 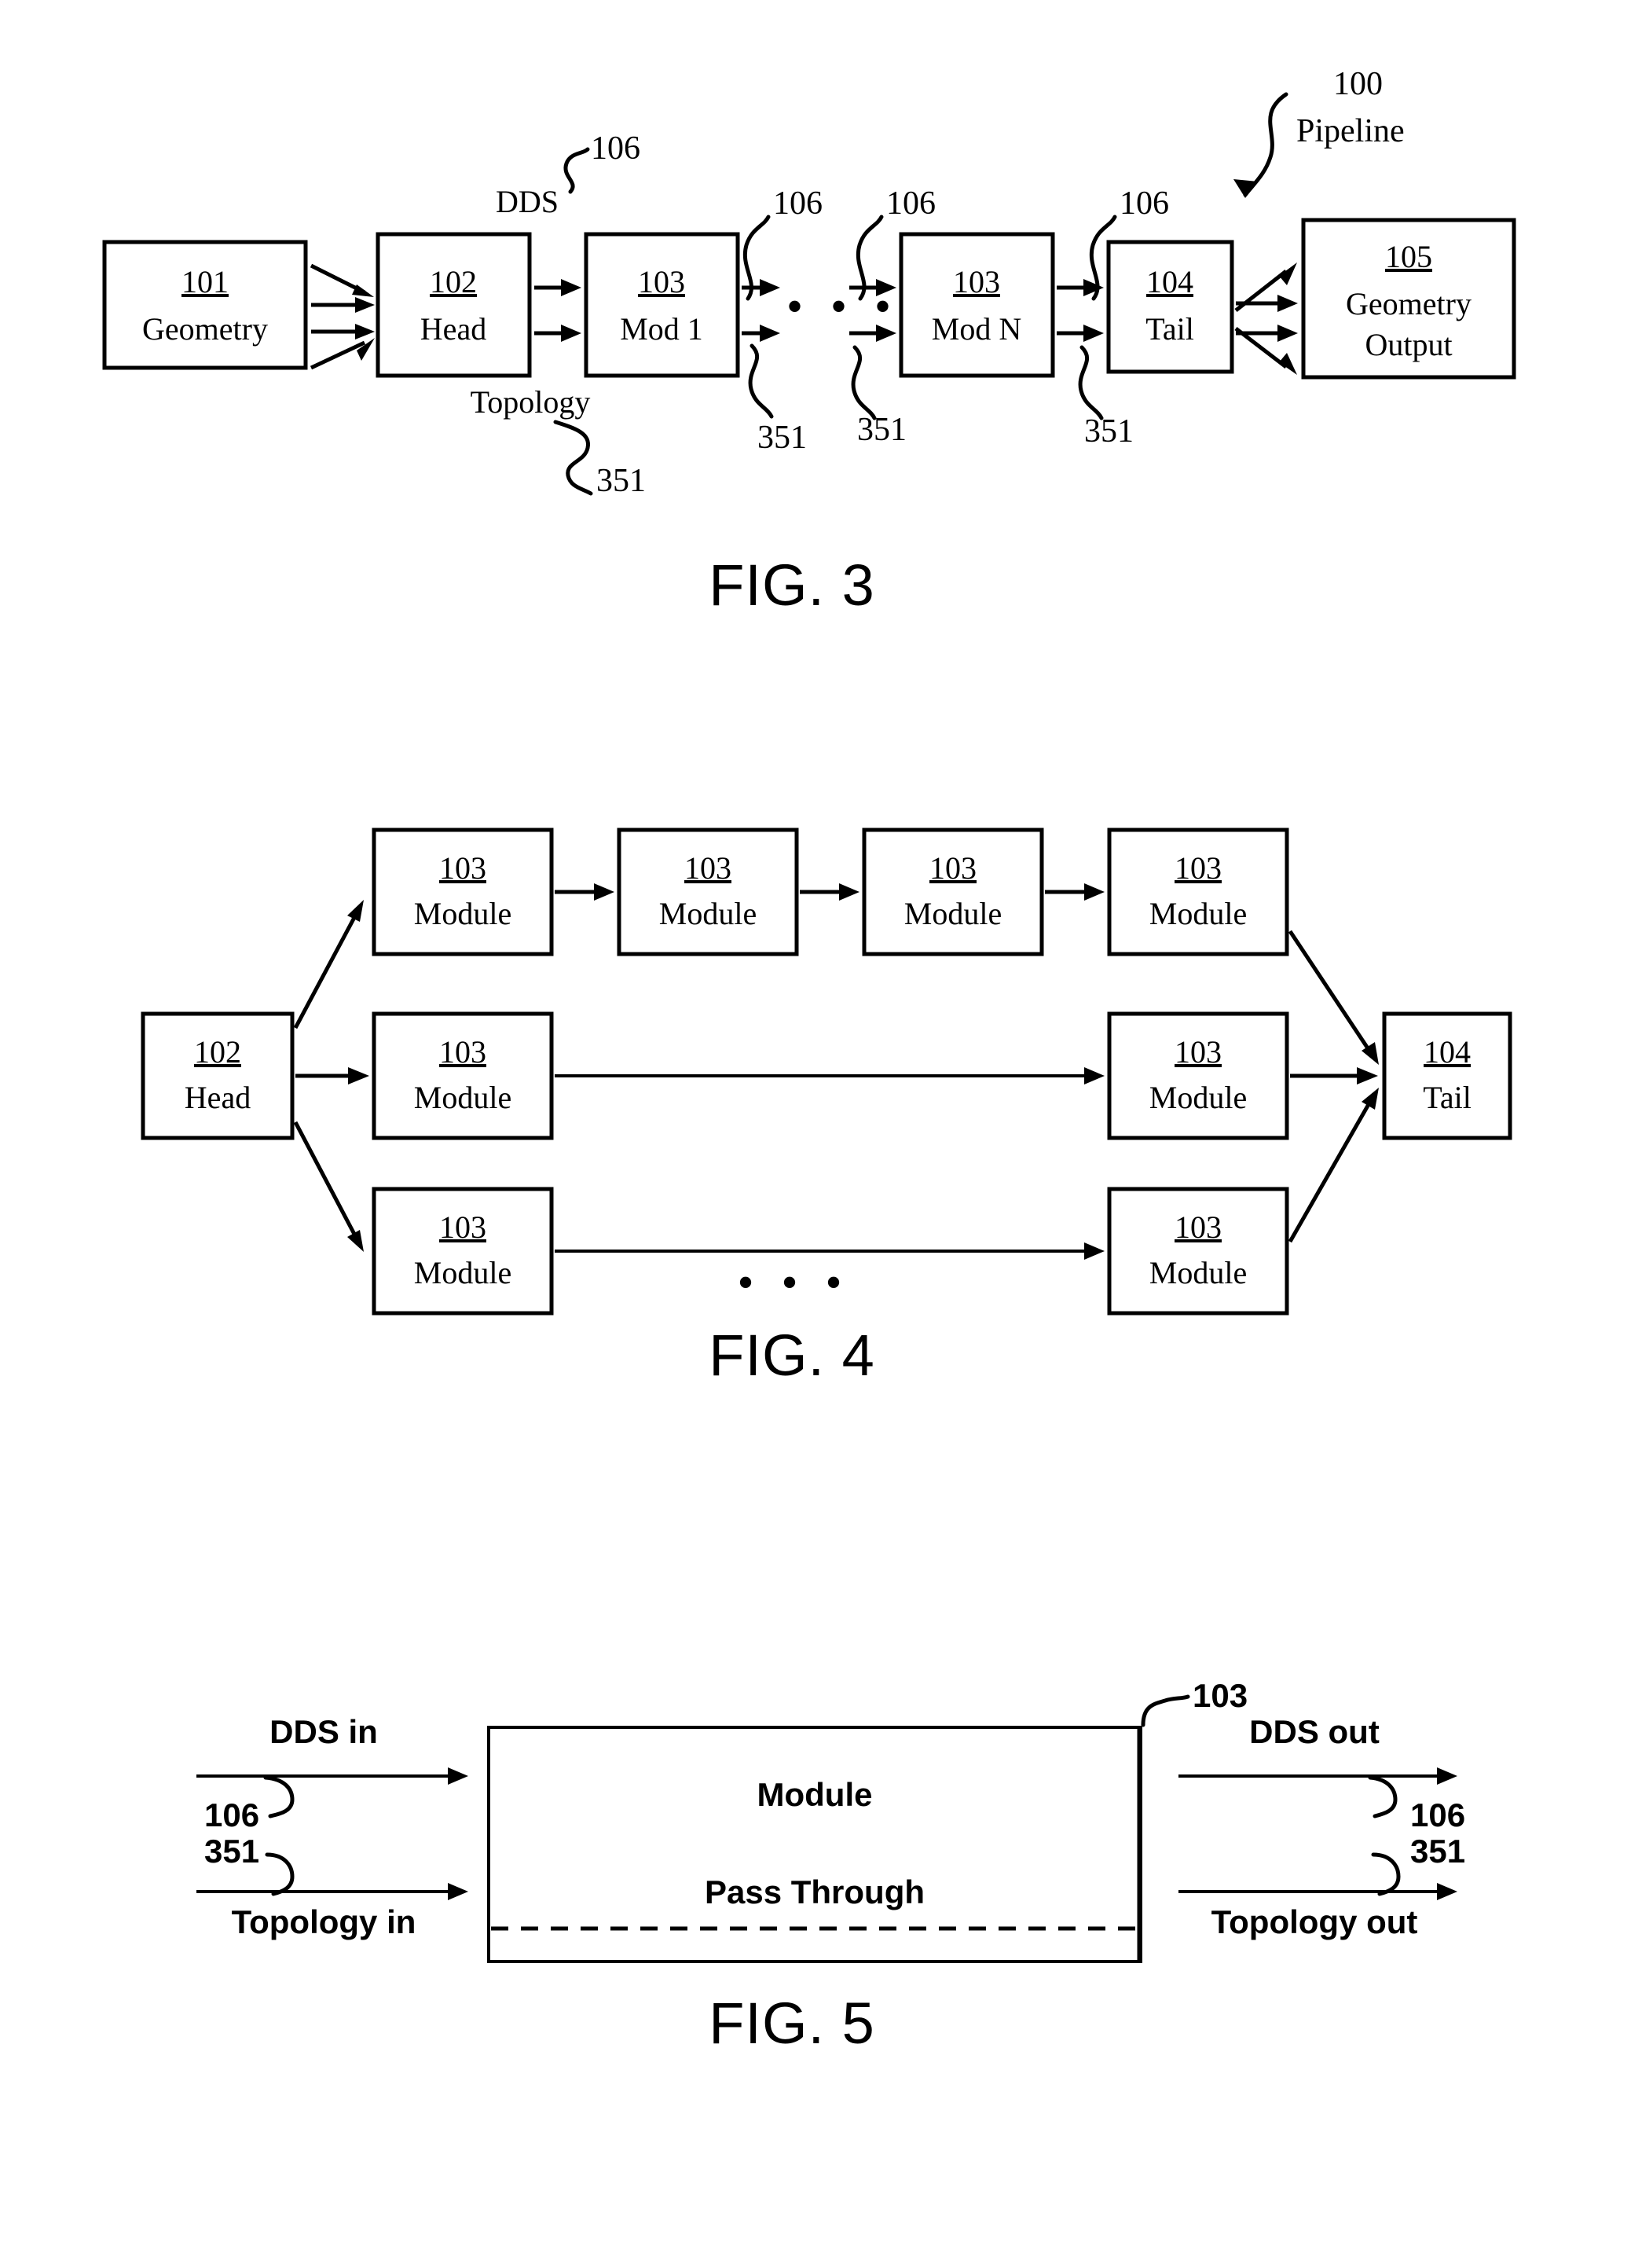 What do you see at coordinates (231, 1852) in the screenshot?
I see `fig5-topology-in-ref-number: 351` at bounding box center [231, 1852].